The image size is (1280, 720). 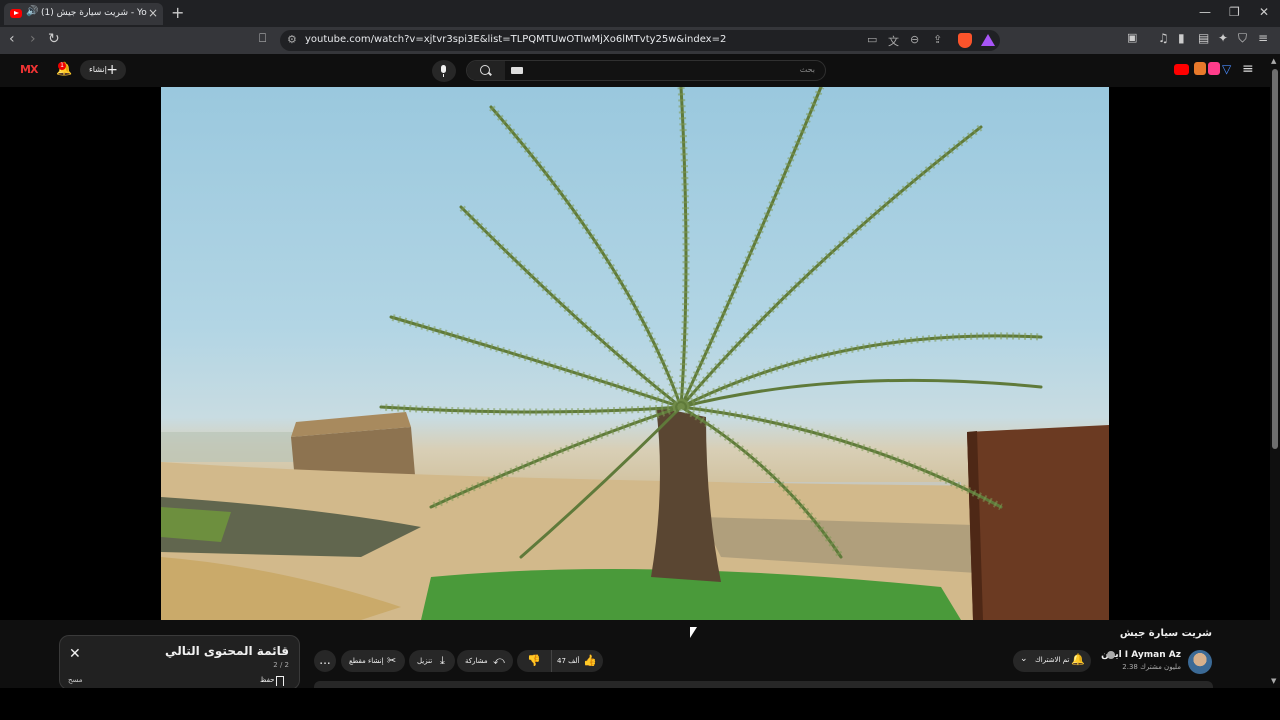 I want to click on create-button: إنشاء +, so click(x=103, y=70).